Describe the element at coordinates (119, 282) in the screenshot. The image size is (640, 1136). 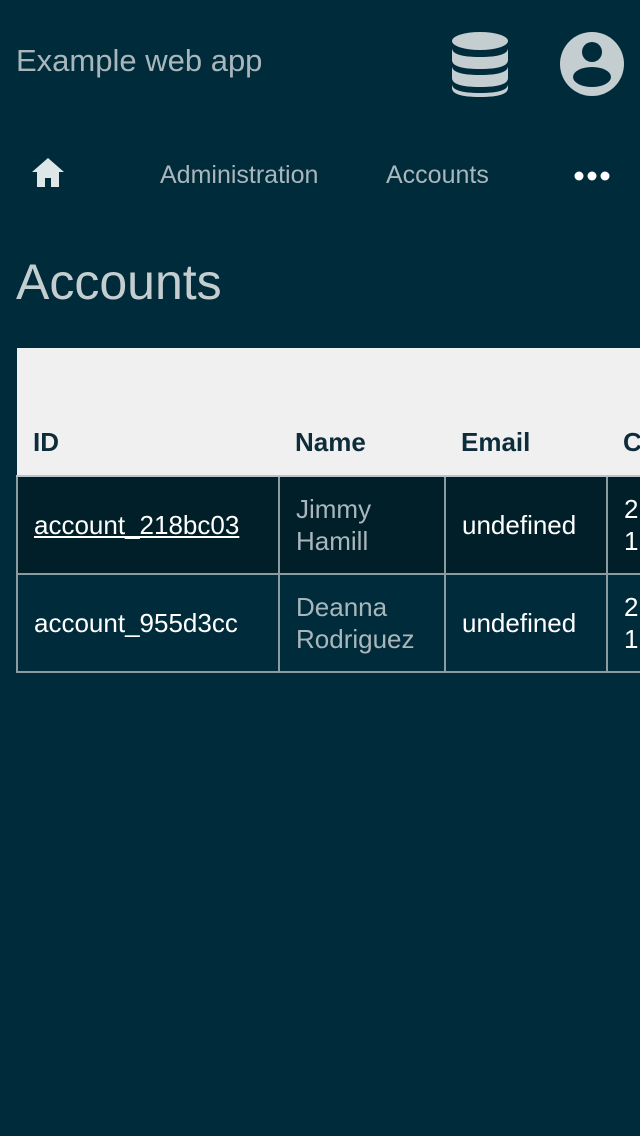
I see `page-title: Accounts` at that location.